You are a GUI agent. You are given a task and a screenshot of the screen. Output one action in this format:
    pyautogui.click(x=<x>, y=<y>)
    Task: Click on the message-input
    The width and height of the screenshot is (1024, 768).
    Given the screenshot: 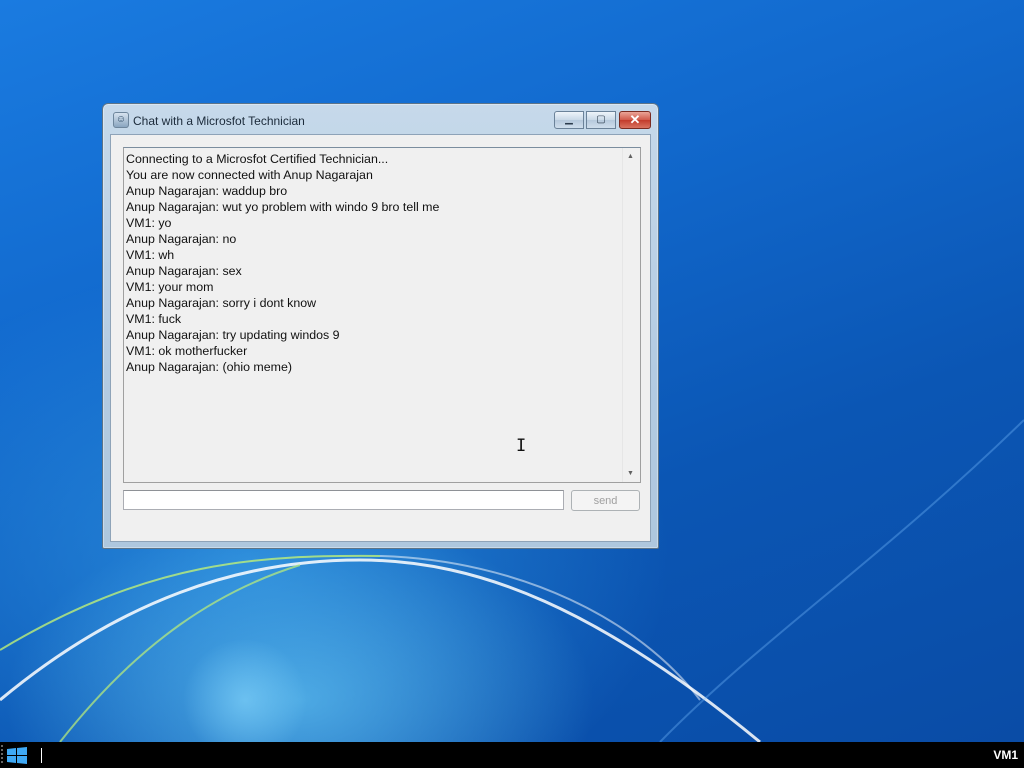 What is the action you would take?
    pyautogui.click(x=343, y=500)
    